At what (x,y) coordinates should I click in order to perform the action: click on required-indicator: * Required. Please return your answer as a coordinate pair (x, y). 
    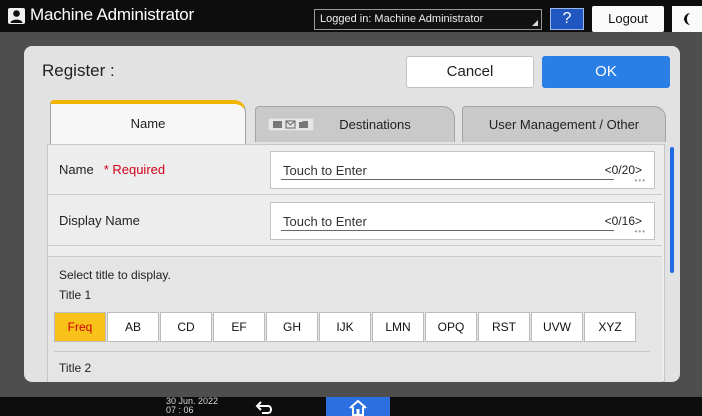
    Looking at the image, I should click on (134, 169).